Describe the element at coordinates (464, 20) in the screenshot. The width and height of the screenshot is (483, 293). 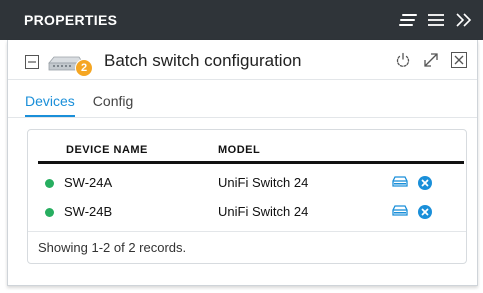
I see `double-chevron-right-icon` at that location.